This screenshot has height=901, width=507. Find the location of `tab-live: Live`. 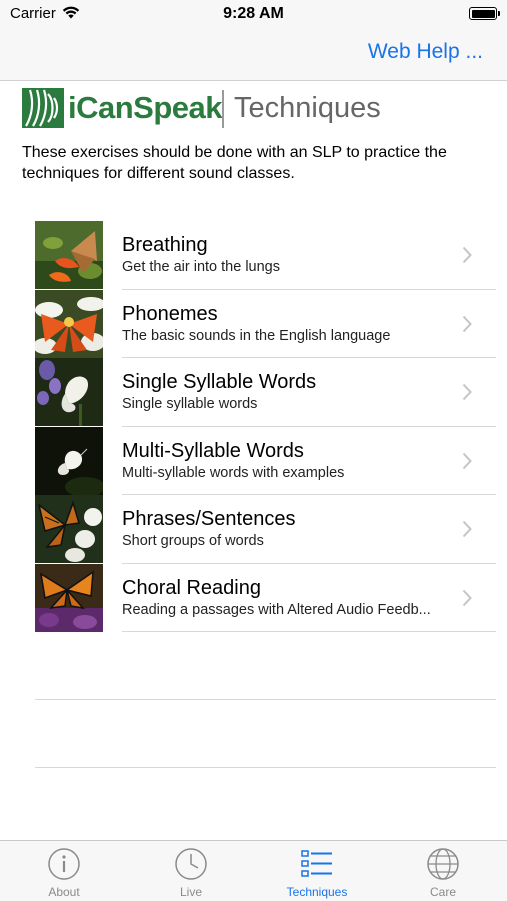

tab-live: Live is located at coordinates (191, 871).